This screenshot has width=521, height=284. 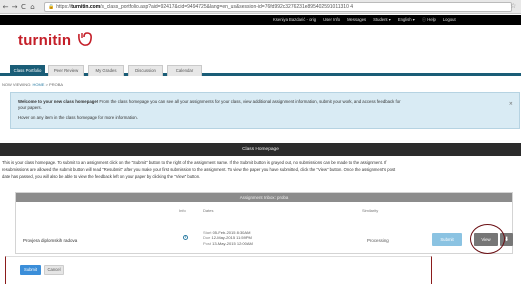 I want to click on url-host: turnitin.com, so click(x=86, y=7).